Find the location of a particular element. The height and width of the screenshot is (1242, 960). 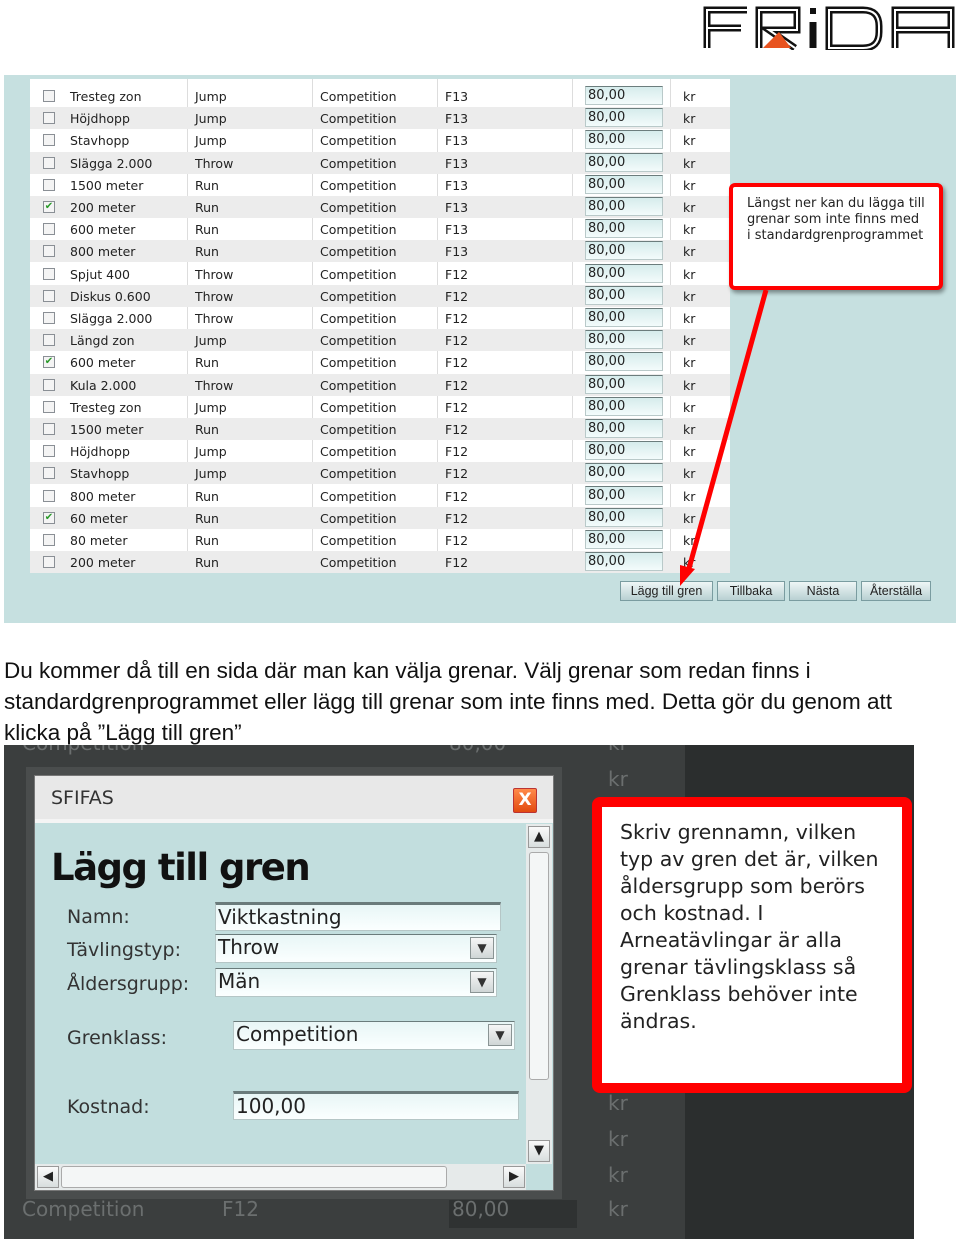

age-select: Män ▼ is located at coordinates (356, 982).